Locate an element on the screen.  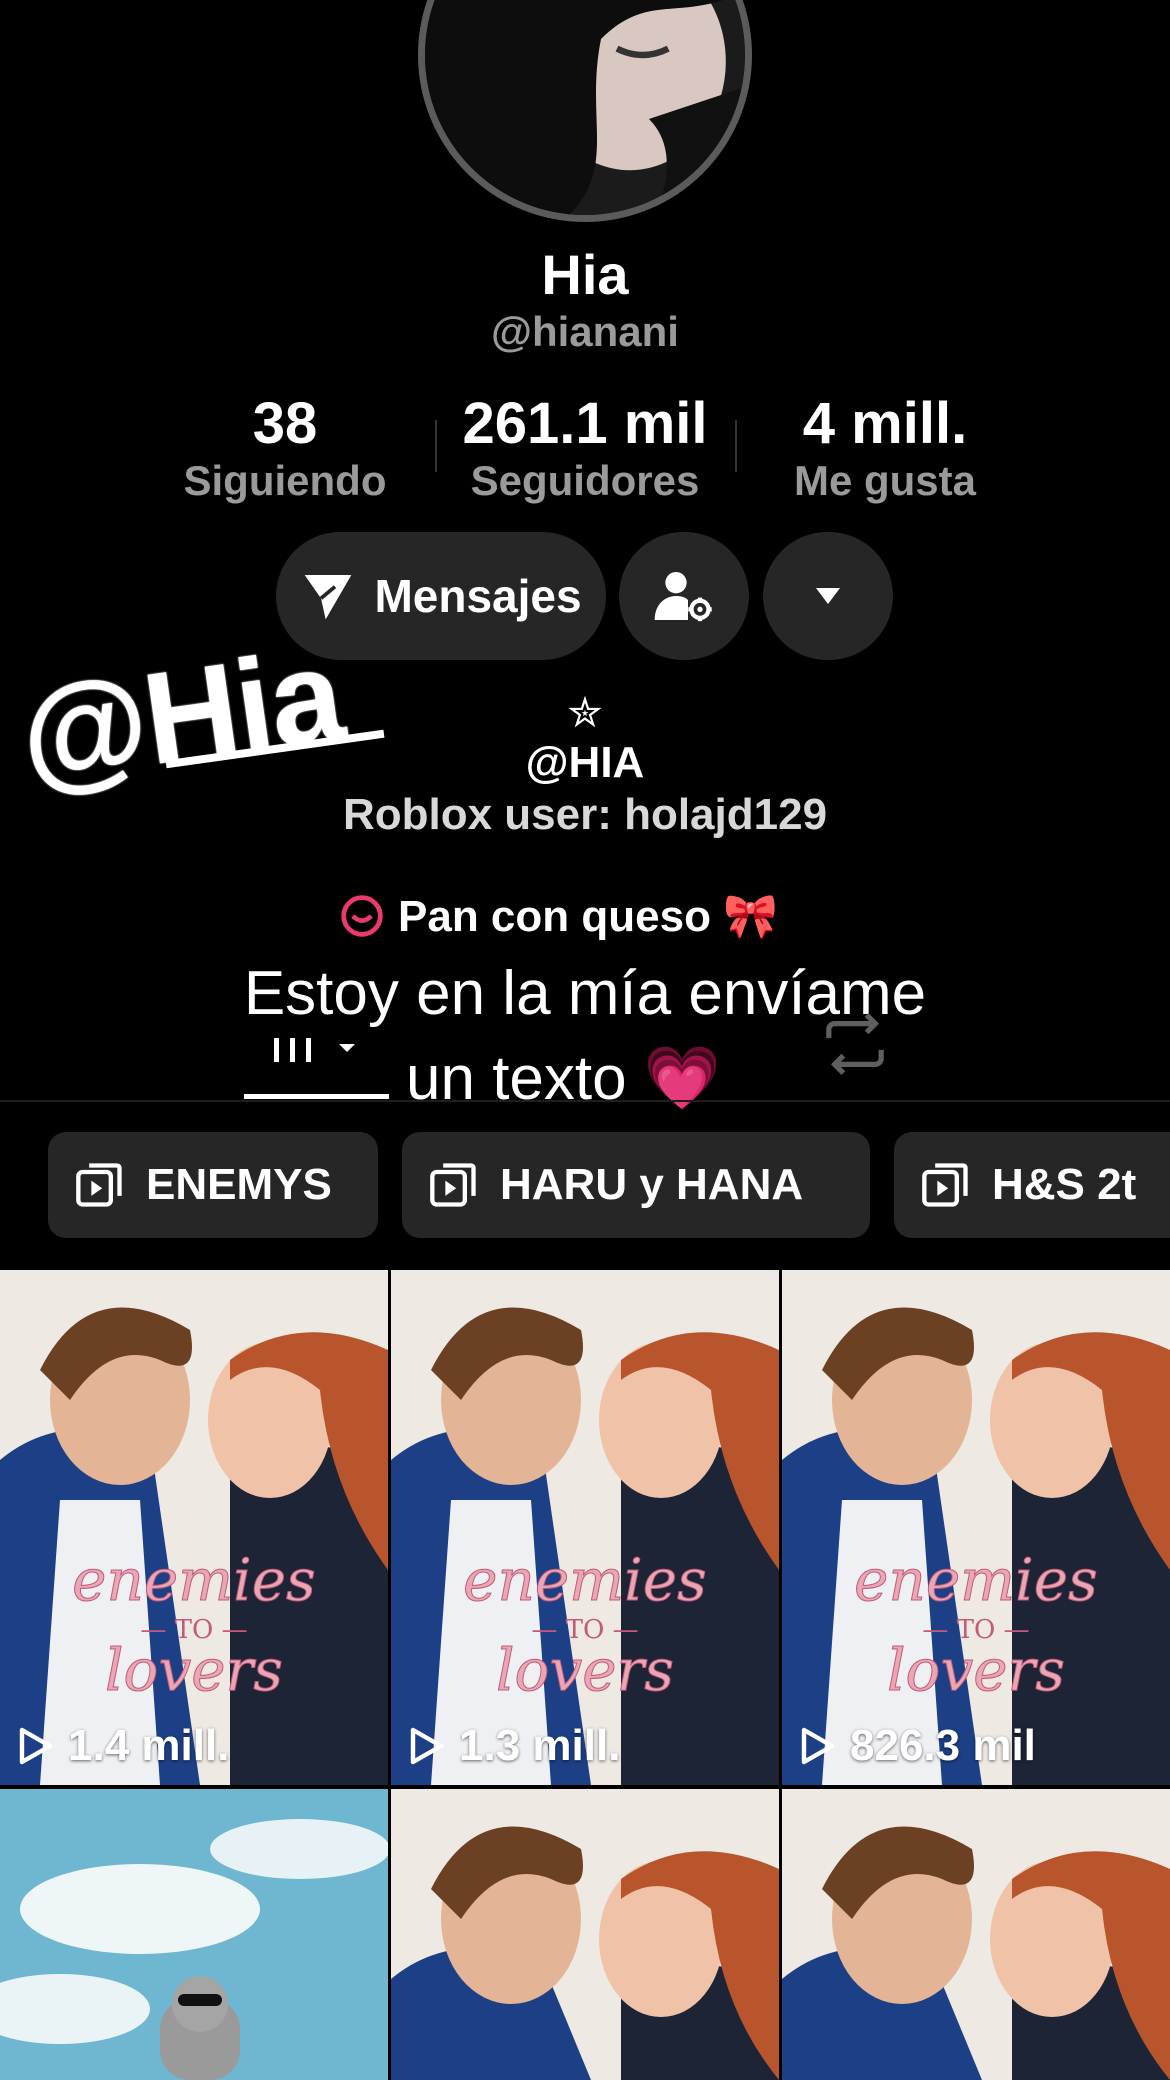
bio-line-2: Roblox user: holajd129 is located at coordinates (585, 814).